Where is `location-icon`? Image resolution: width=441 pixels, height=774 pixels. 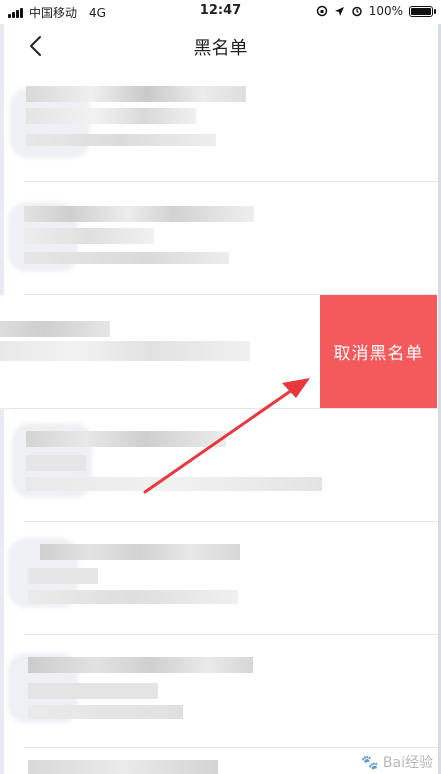
location-icon is located at coordinates (339, 11).